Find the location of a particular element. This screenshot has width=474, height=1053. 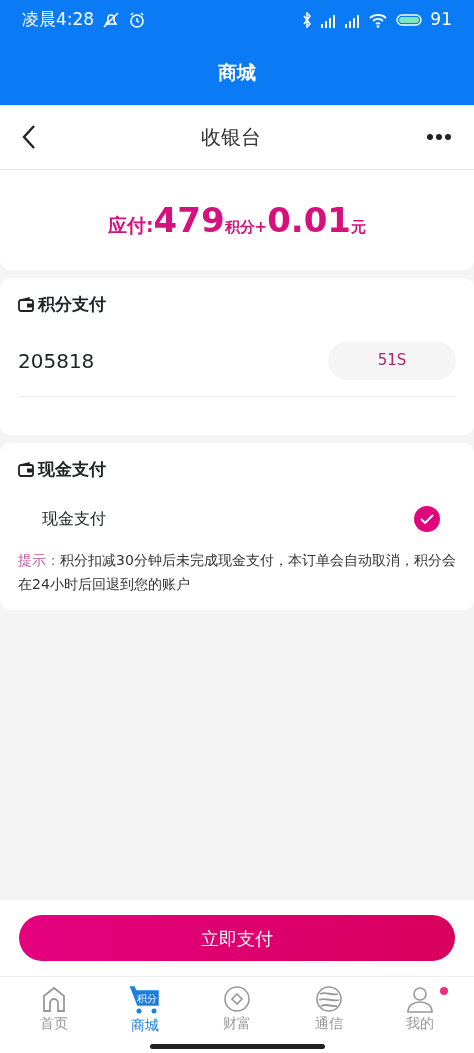

checkbox is located at coordinates (427, 519).